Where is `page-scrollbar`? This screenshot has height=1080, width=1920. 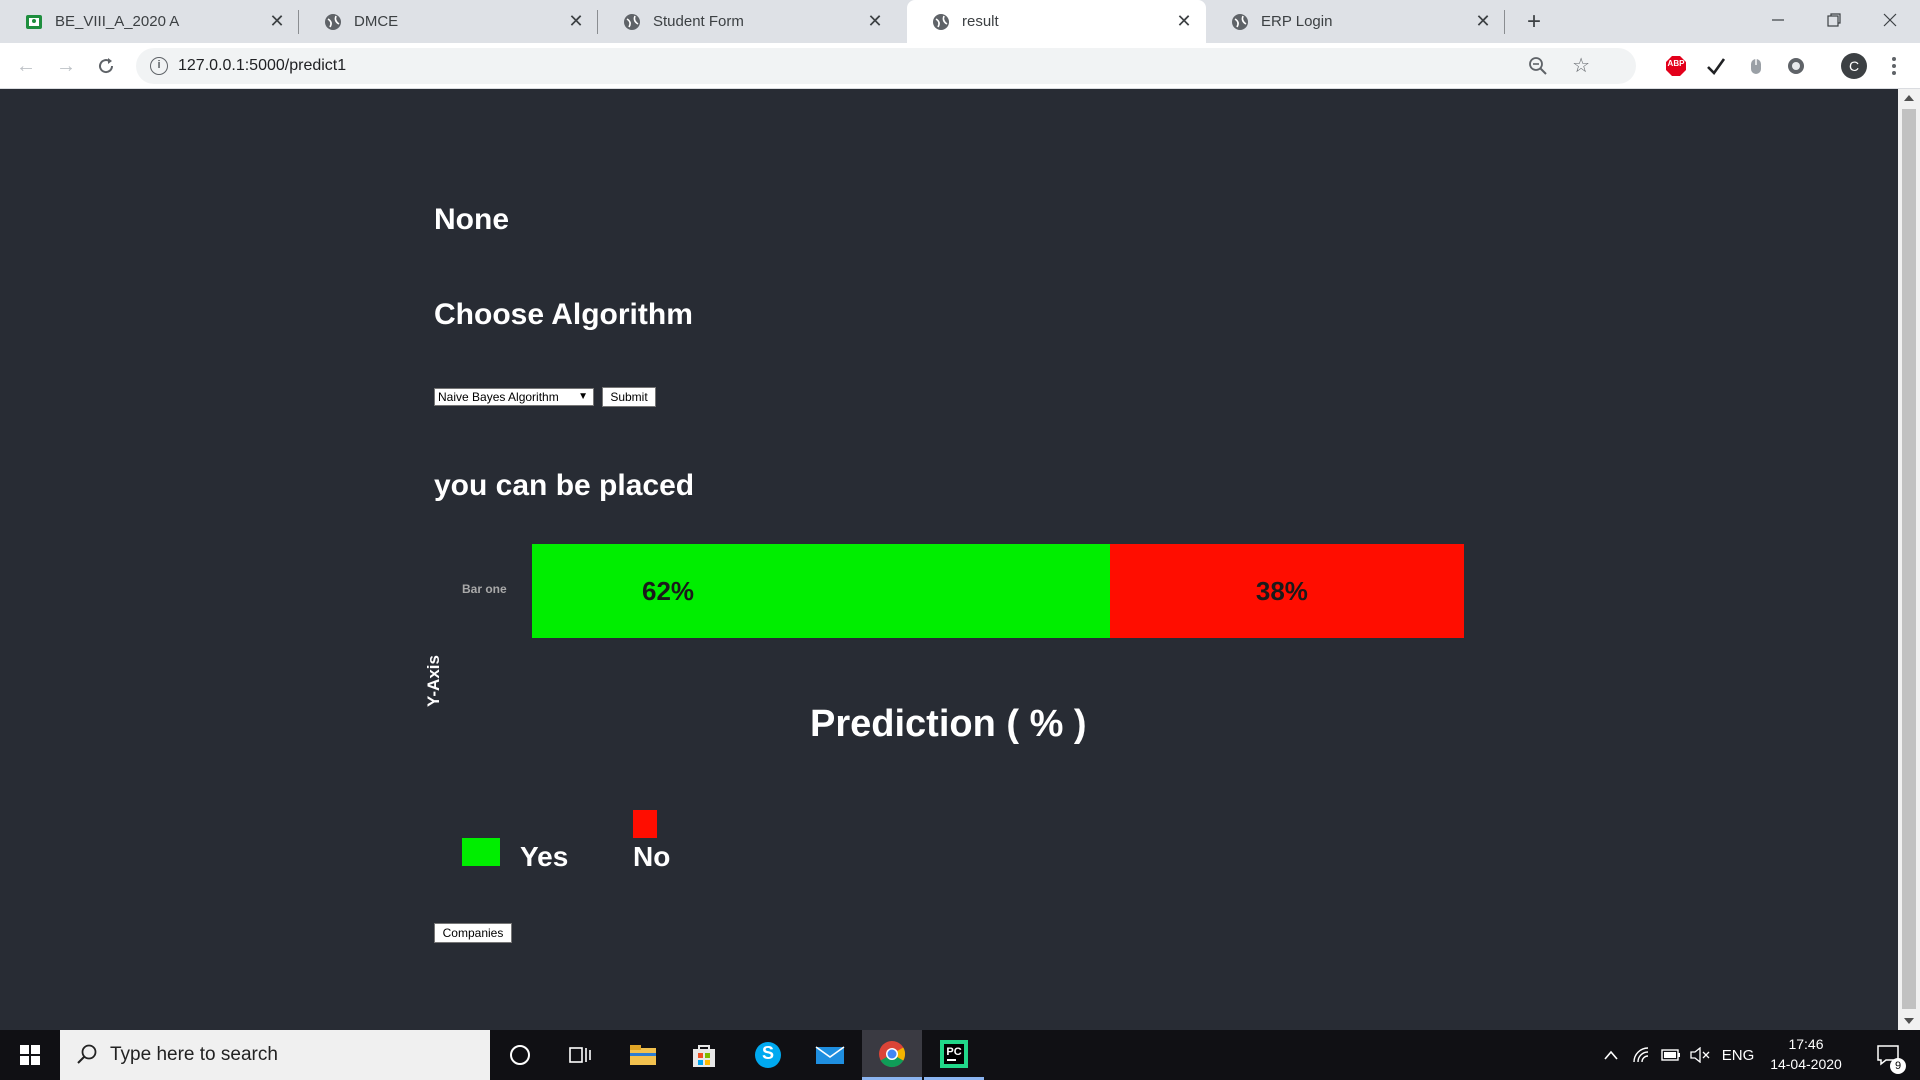
page-scrollbar is located at coordinates (1909, 559).